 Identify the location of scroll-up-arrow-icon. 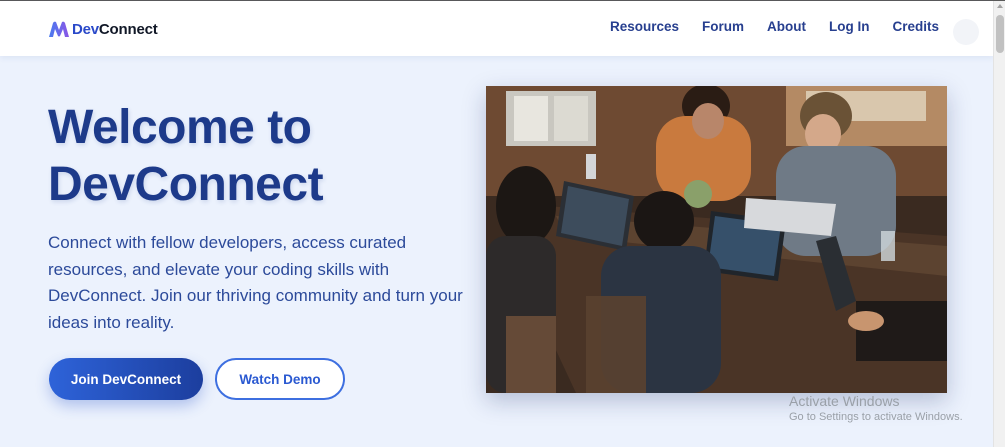
(1000, 6).